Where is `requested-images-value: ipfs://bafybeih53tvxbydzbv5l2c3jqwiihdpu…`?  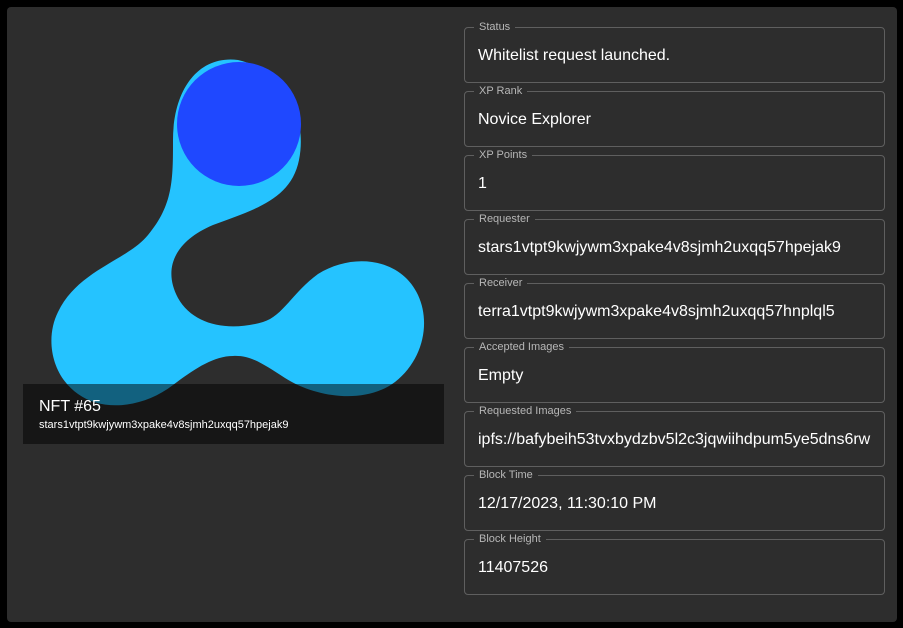 requested-images-value: ipfs://bafybeih53tvxbydzbv5l2c3jqwiihdpu… is located at coordinates (674, 440).